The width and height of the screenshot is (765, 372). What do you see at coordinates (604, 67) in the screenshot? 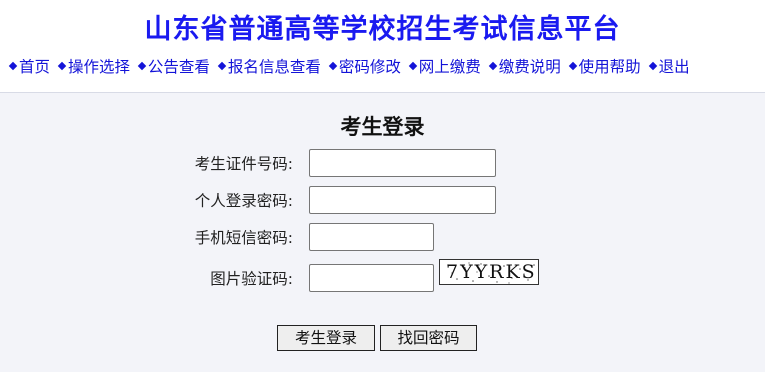
I see `nav-item-help: 使用帮助` at bounding box center [604, 67].